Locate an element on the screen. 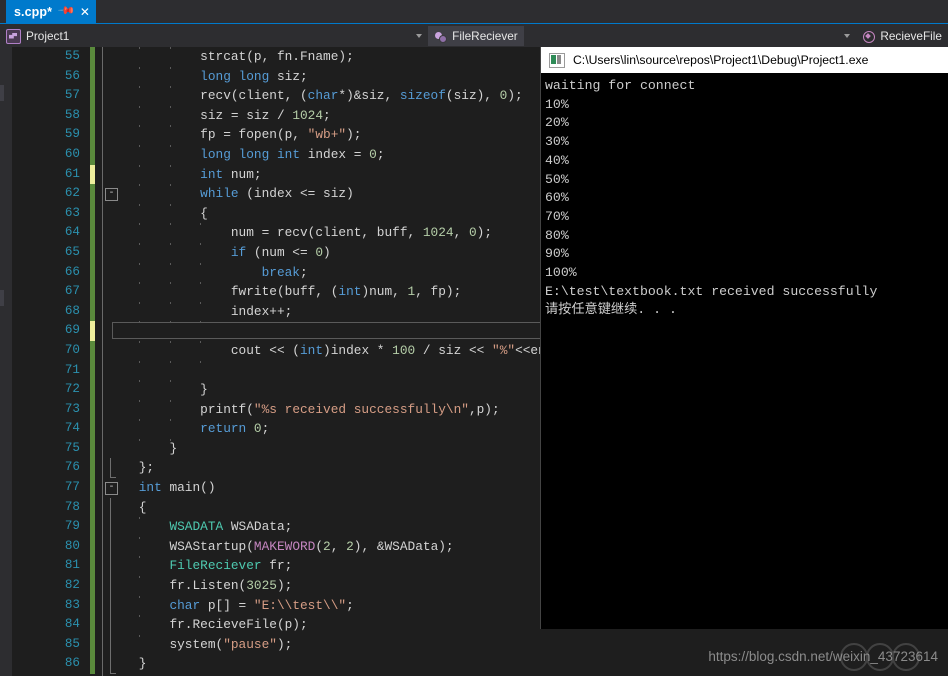 The image size is (948, 676). code-token: 1024 is located at coordinates (308, 115).